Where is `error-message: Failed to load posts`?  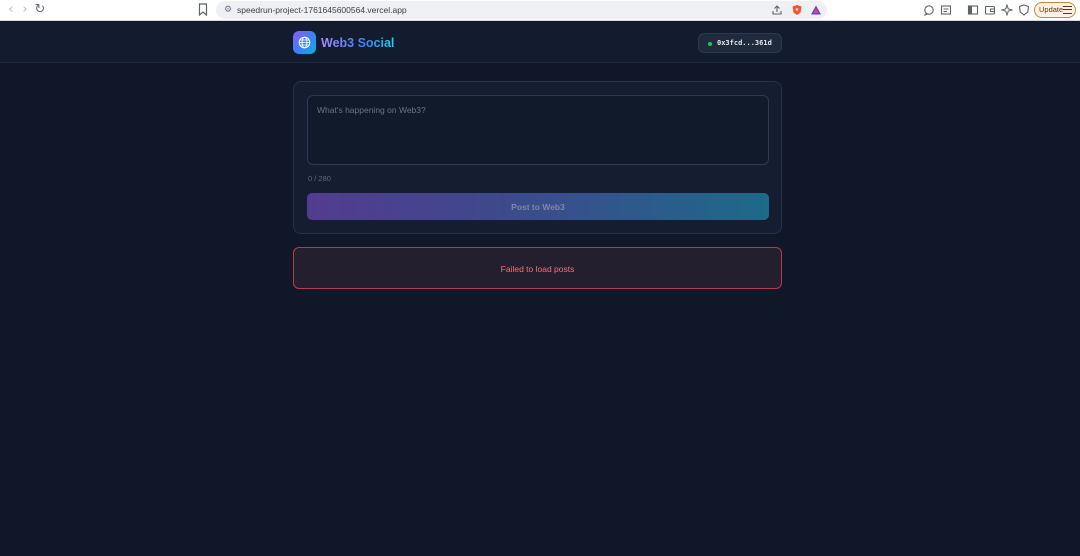
error-message: Failed to load posts is located at coordinates (537, 269).